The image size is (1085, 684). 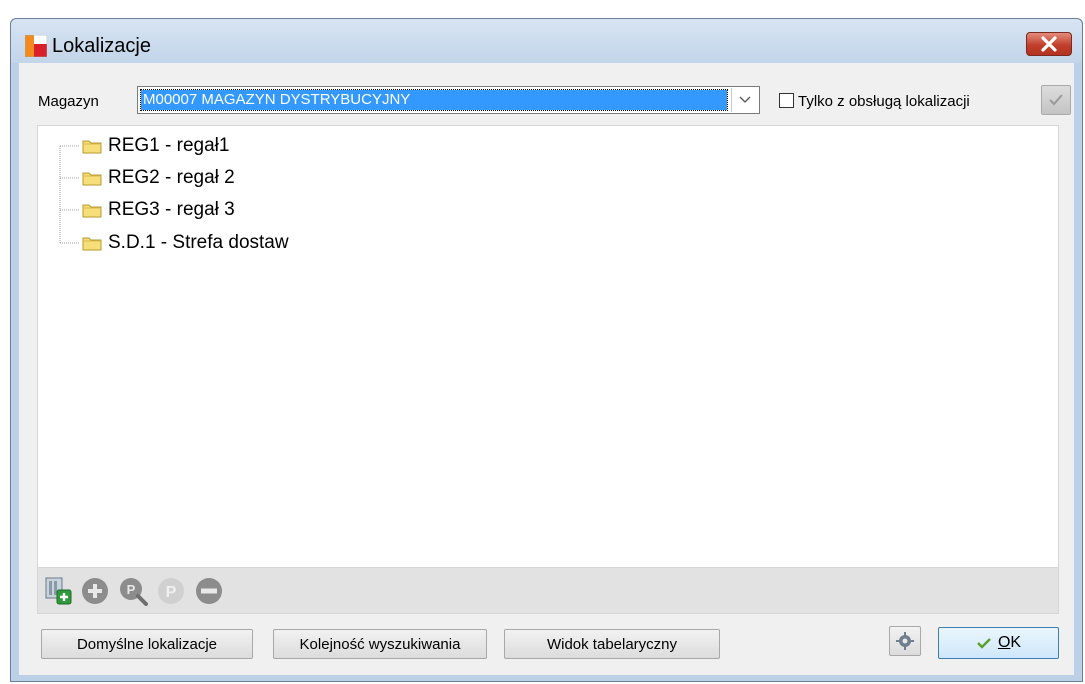 What do you see at coordinates (612, 644) in the screenshot?
I see `table-view-button: Widok tabelaryczny` at bounding box center [612, 644].